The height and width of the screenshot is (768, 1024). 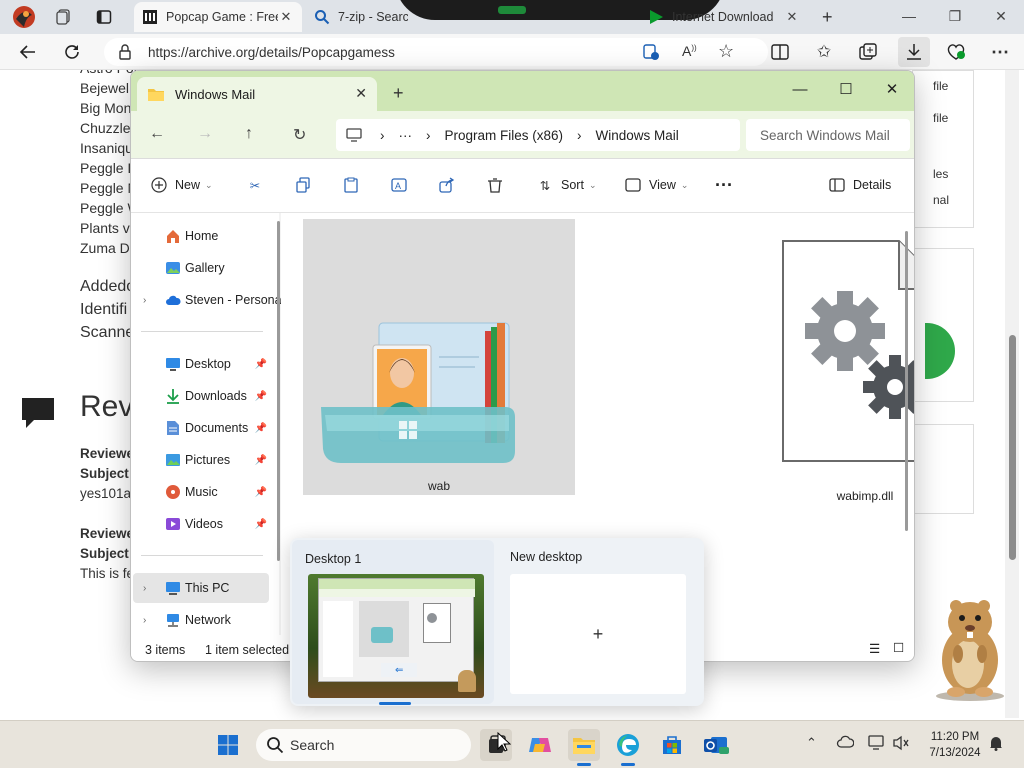 What do you see at coordinates (906, 381) in the screenshot?
I see `content-scrollbar` at bounding box center [906, 381].